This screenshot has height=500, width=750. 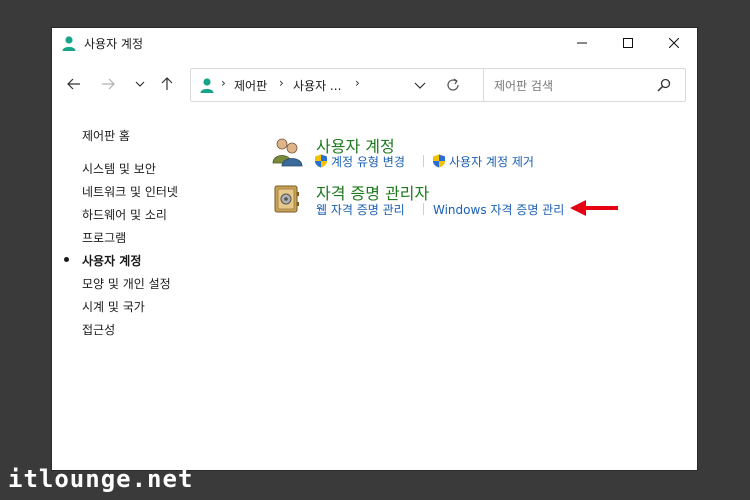 I want to click on arrow-up-icon, so click(x=167, y=83).